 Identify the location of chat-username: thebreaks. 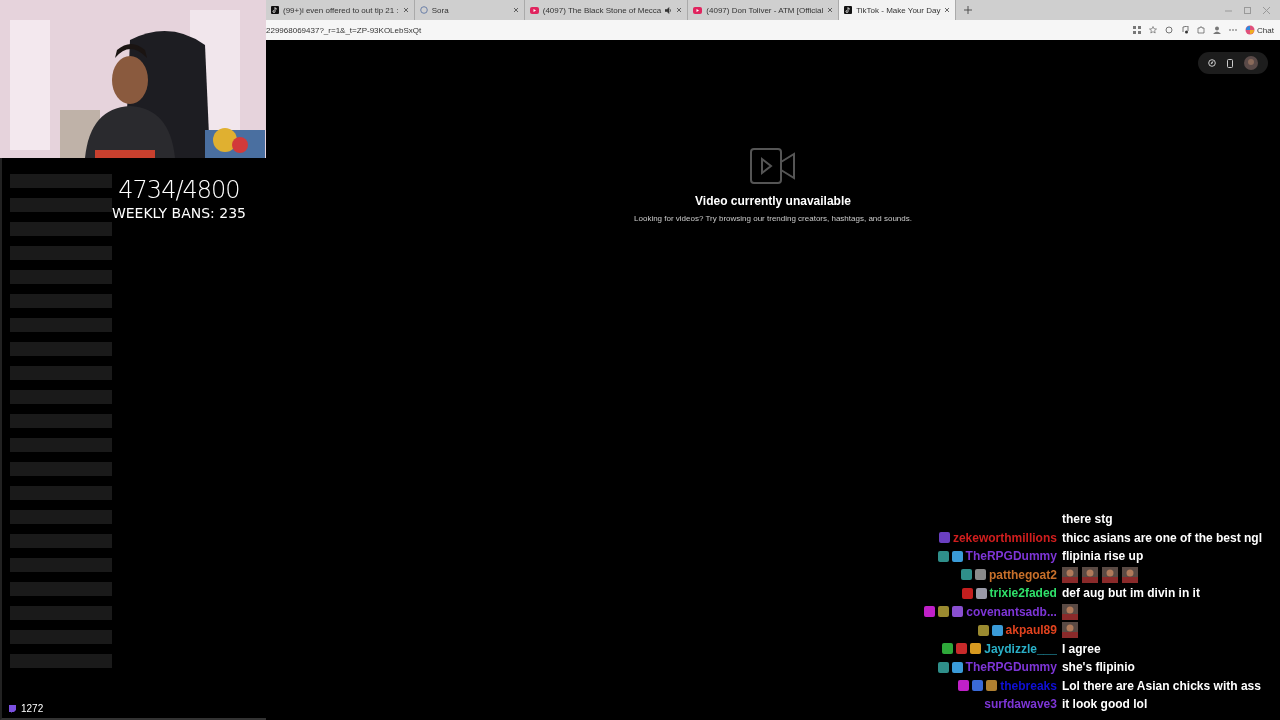
(1028, 685).